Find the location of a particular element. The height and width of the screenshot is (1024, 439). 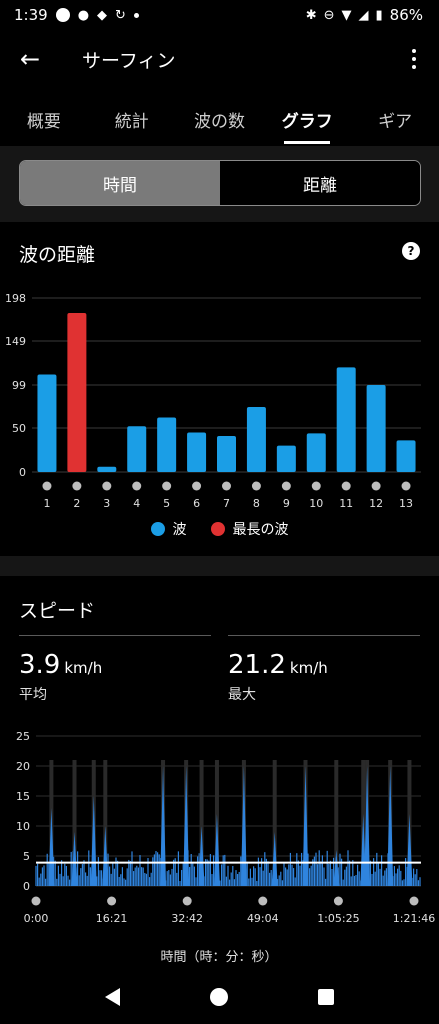

max-speed-unit: km/h is located at coordinates (308, 668).